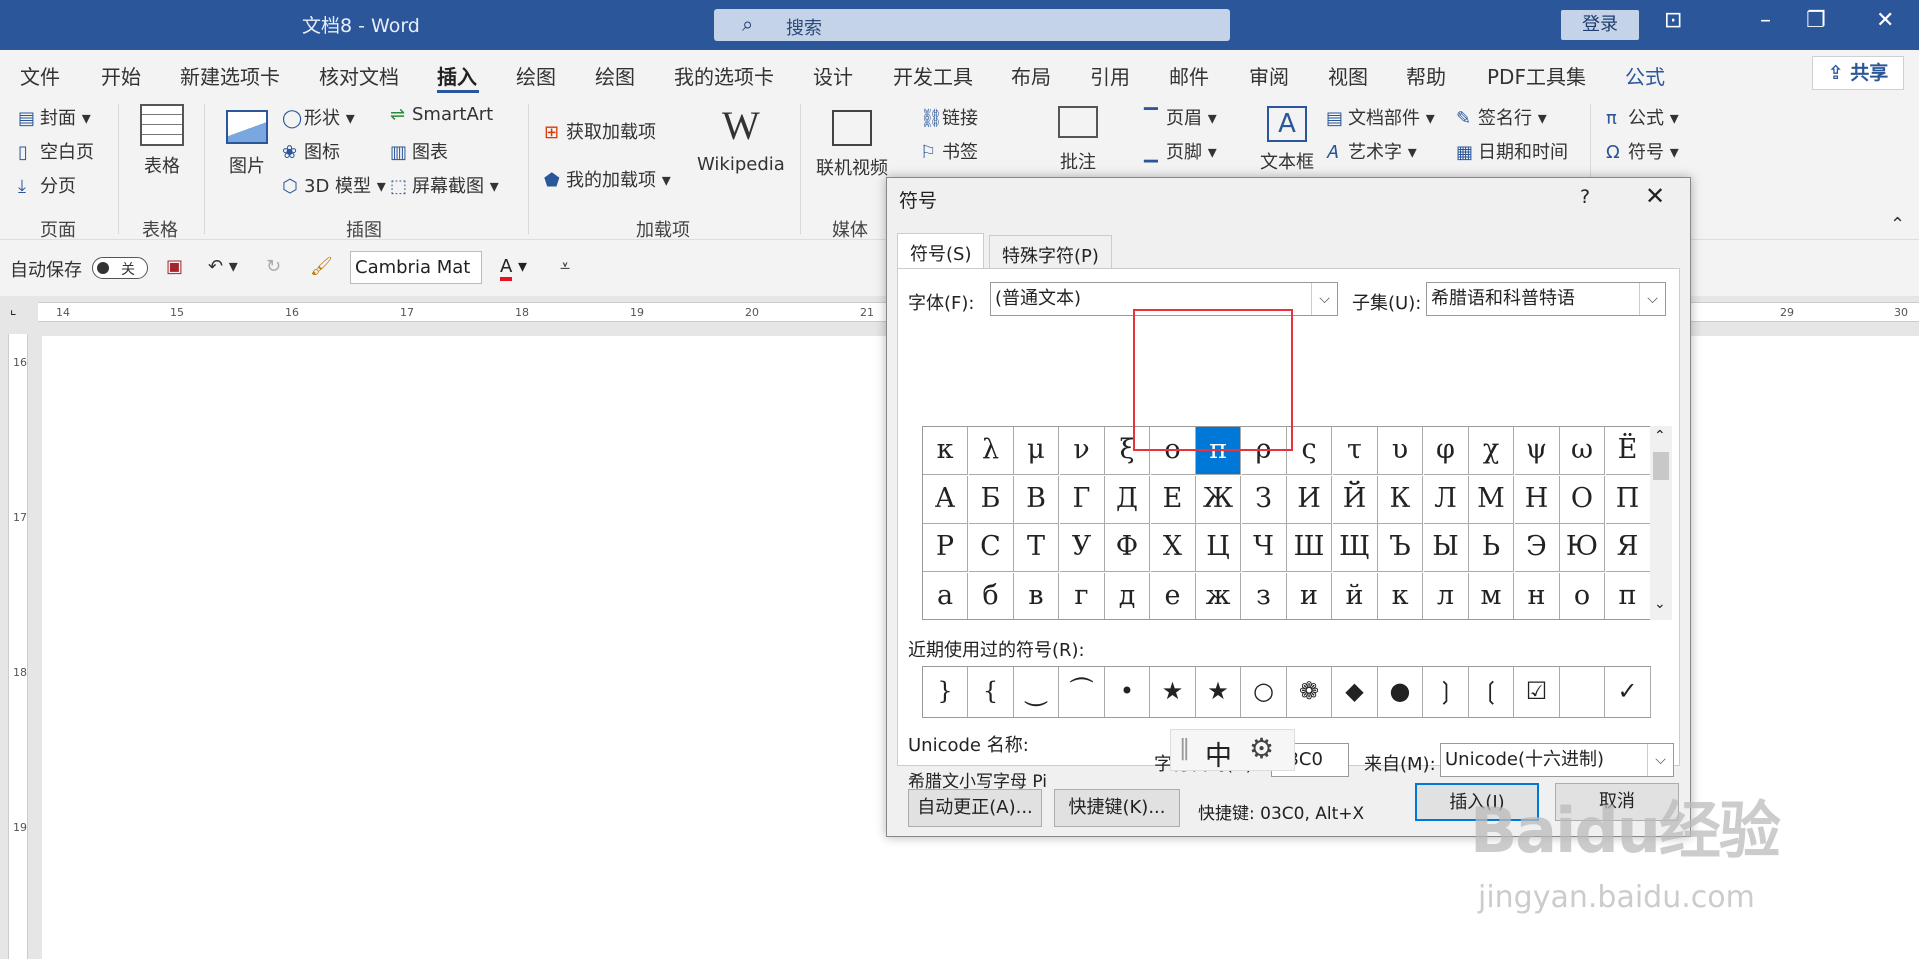 Image resolution: width=1919 pixels, height=959 pixels. What do you see at coordinates (457, 75) in the screenshot?
I see `tab-insert: 插入` at bounding box center [457, 75].